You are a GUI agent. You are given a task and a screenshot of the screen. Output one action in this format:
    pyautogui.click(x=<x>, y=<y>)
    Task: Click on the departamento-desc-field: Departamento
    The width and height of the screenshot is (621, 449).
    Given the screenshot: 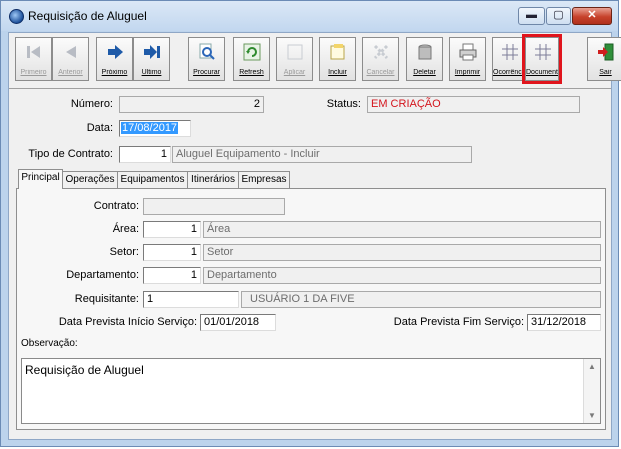 What is the action you would take?
    pyautogui.click(x=402, y=275)
    